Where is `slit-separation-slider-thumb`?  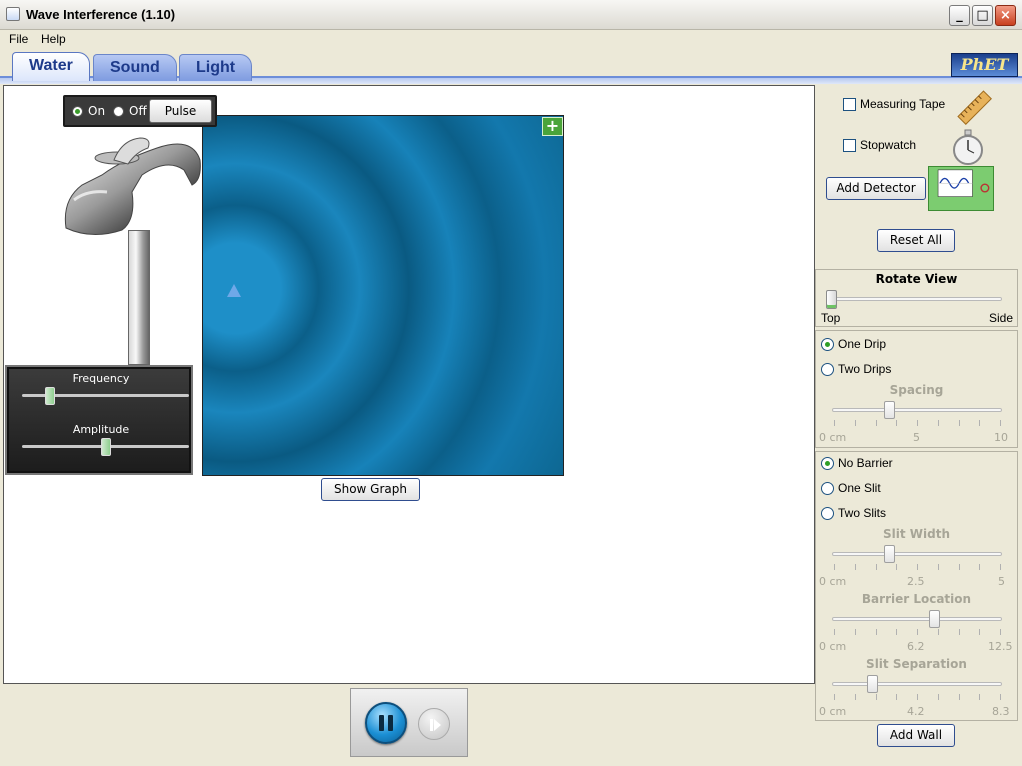 slit-separation-slider-thumb is located at coordinates (872, 684).